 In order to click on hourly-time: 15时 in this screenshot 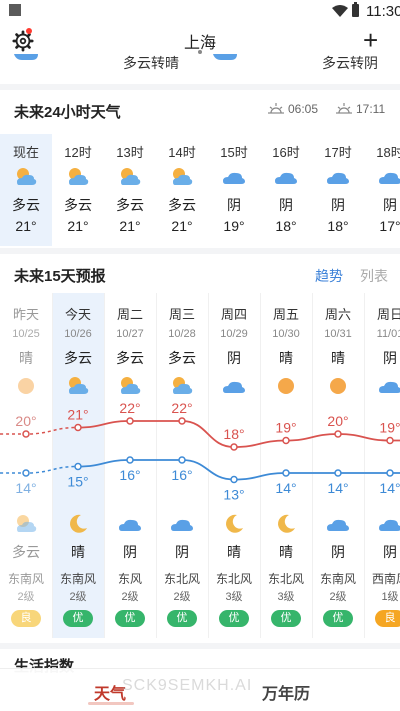, I will do `click(234, 152)`.